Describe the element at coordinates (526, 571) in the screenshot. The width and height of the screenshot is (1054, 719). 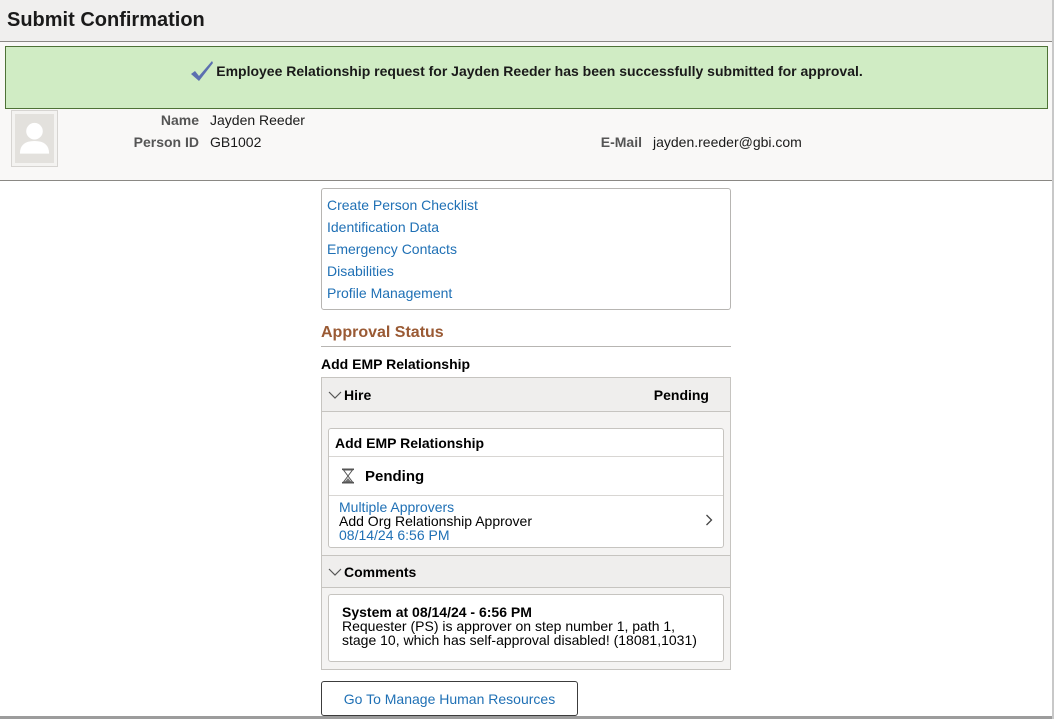
I see `comments-header: Comments` at that location.